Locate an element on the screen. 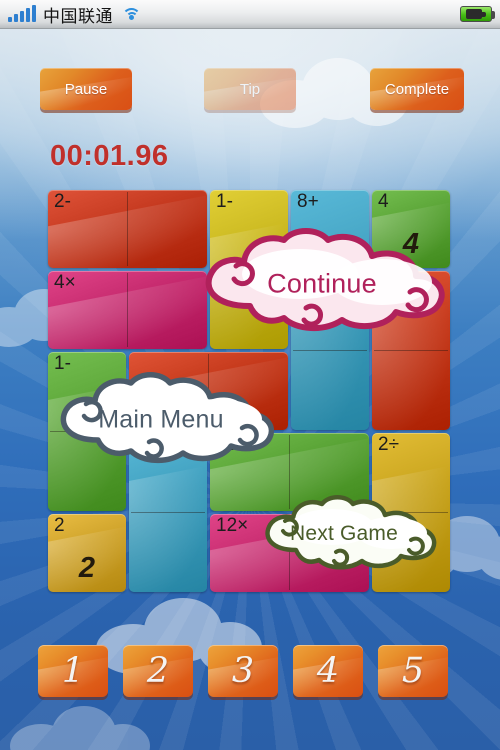 The image size is (500, 750). number-button-4: 4 is located at coordinates (328, 671).